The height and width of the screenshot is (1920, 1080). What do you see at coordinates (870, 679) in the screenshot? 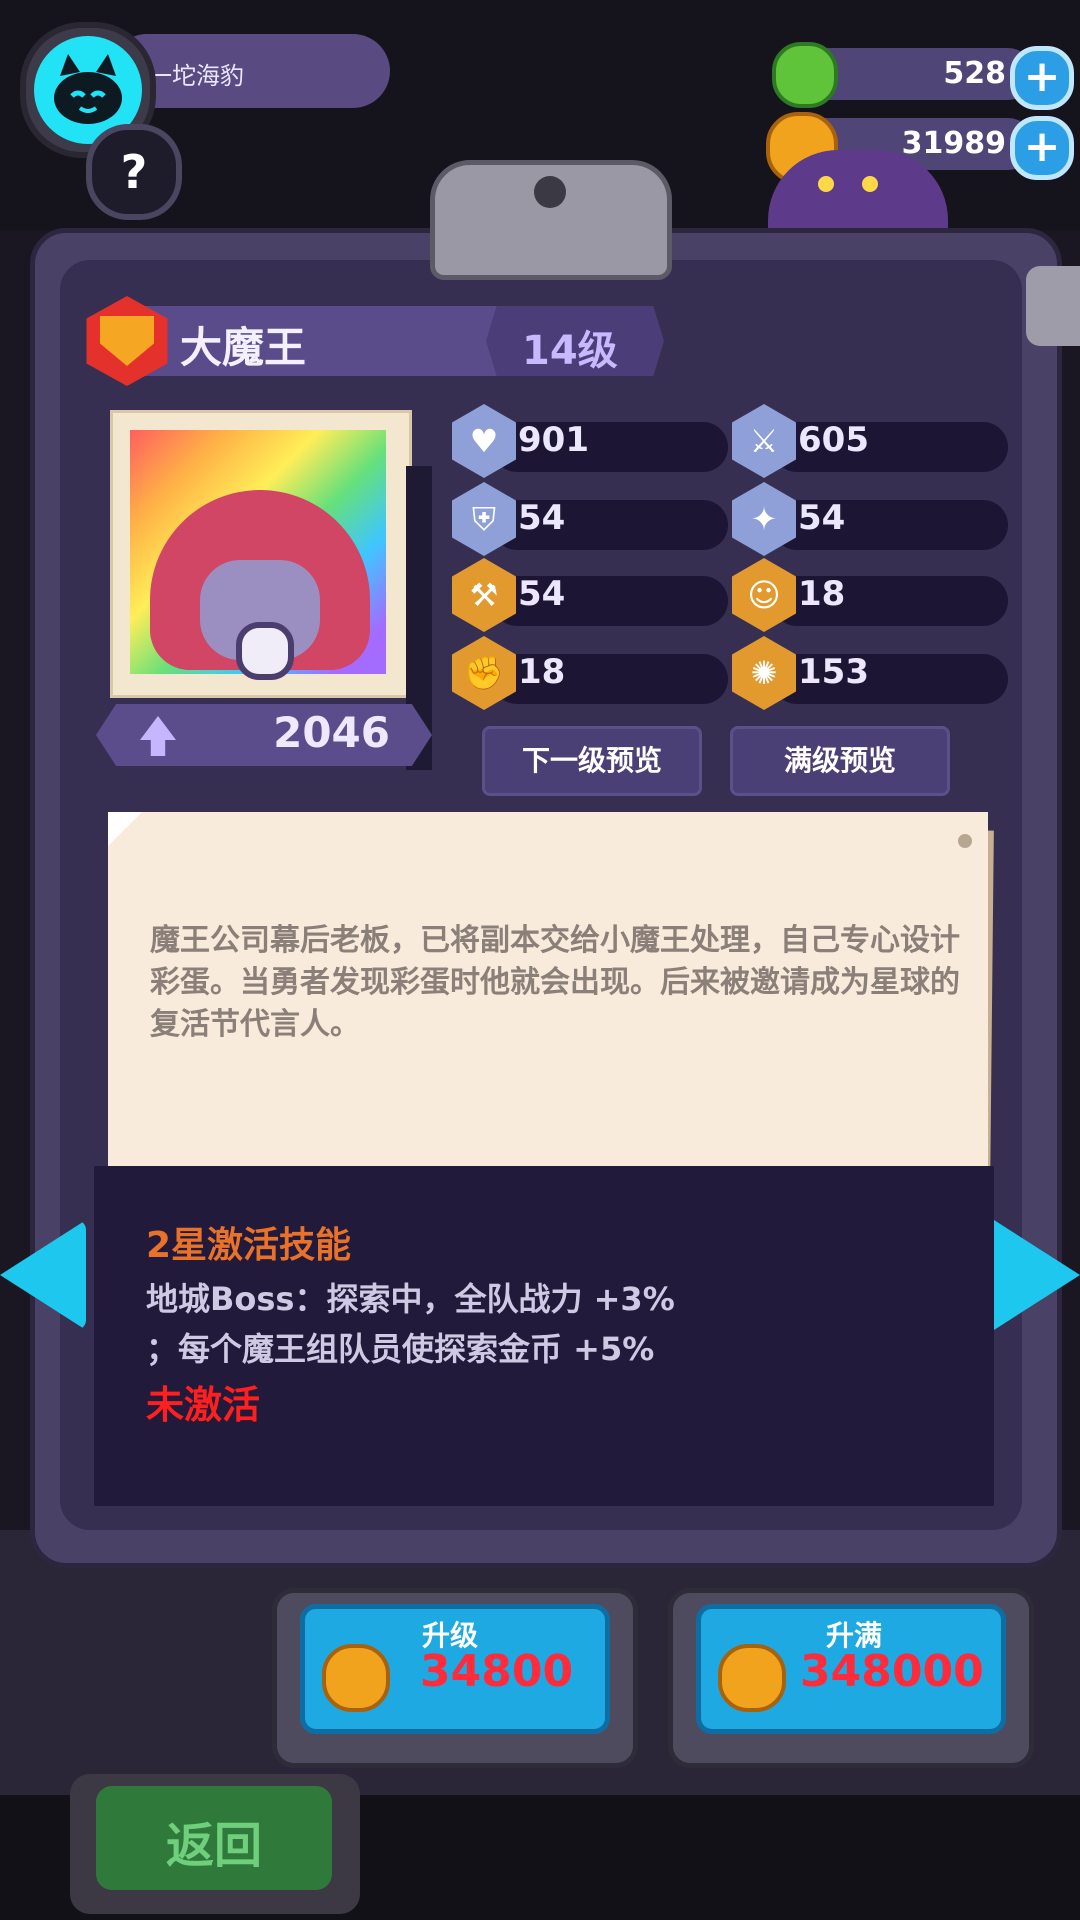
I see `stat-intelligence: ✺ 153` at bounding box center [870, 679].